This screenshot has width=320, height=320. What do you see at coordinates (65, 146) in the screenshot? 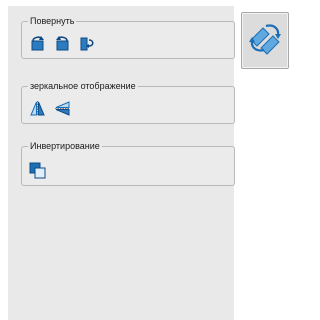
I see `invert-group-title: Инвертирование` at bounding box center [65, 146].